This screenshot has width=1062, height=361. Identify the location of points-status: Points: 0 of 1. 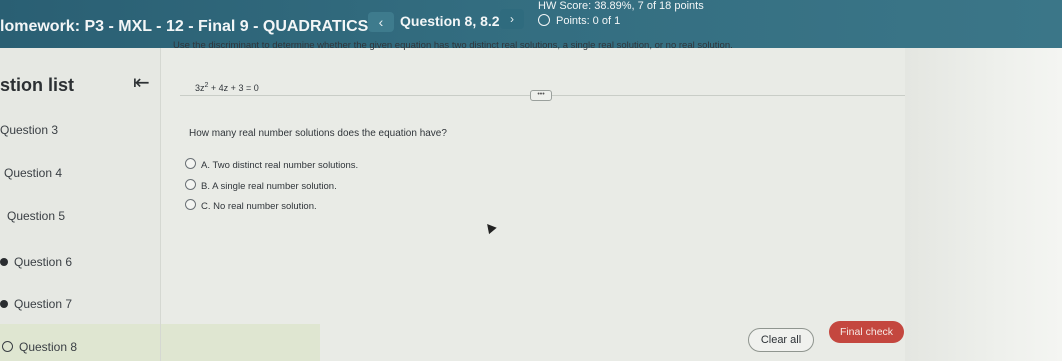
(579, 20).